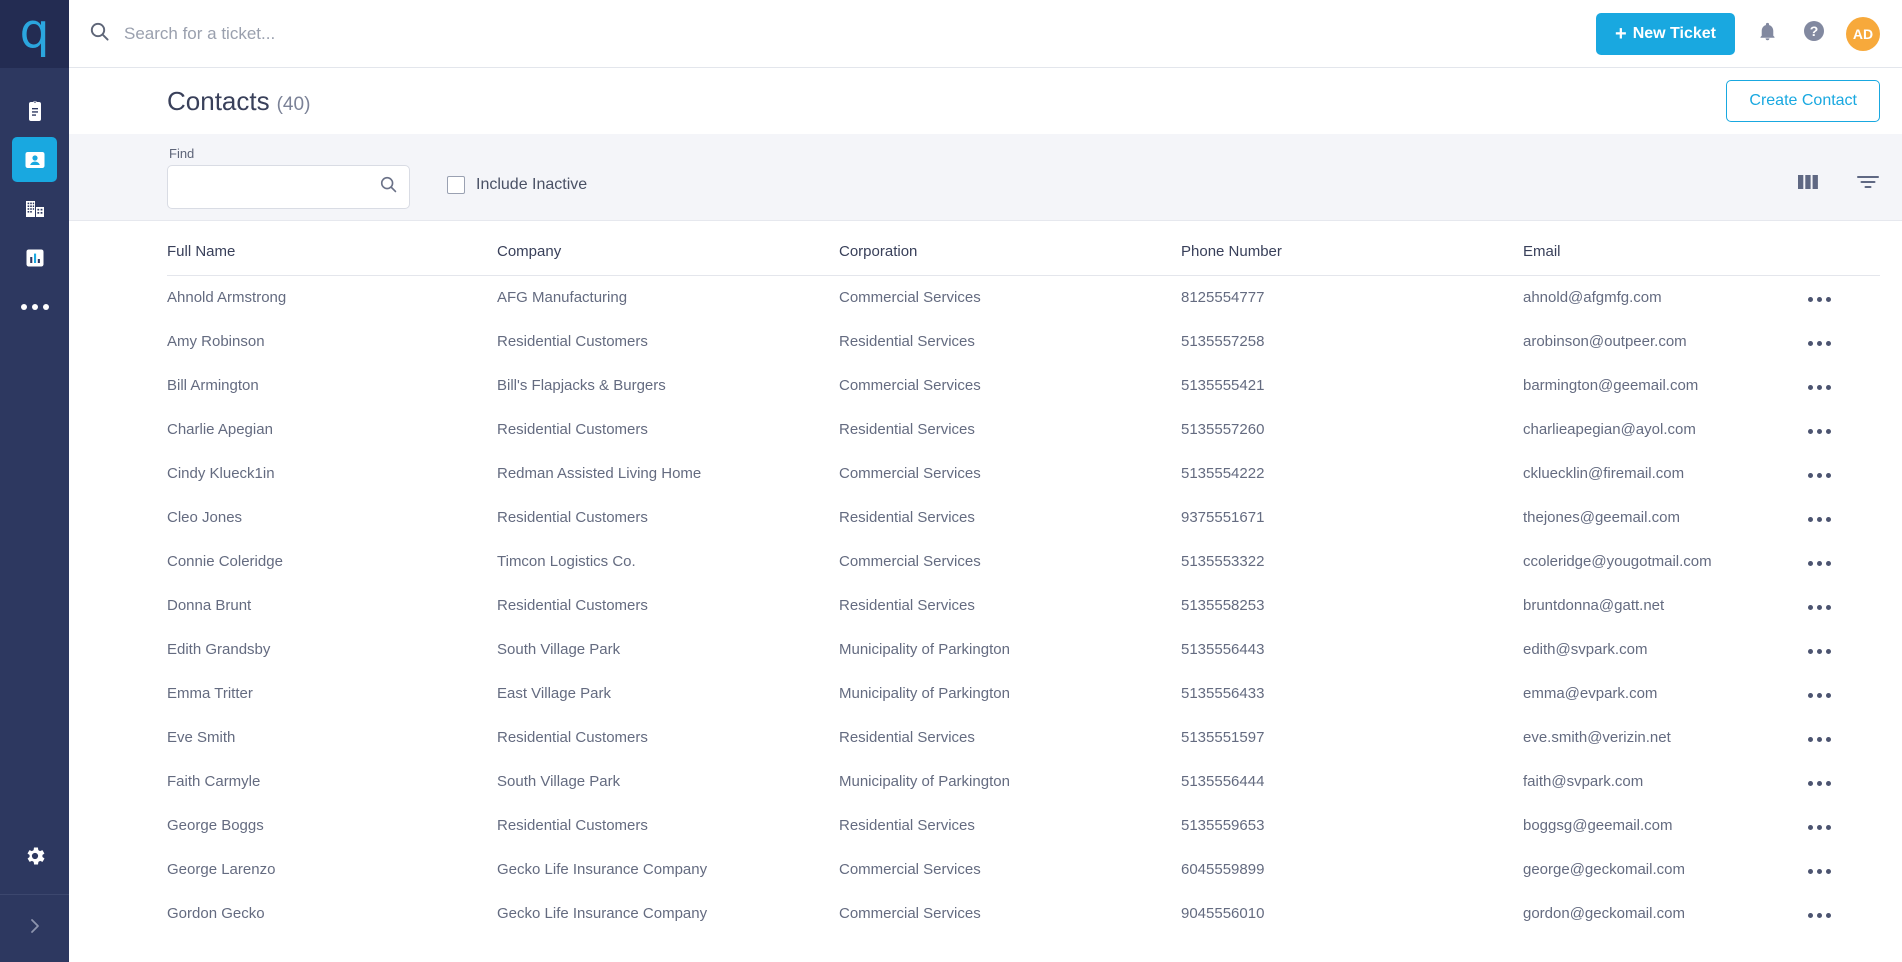  I want to click on sidebar-item-more, so click(34, 306).